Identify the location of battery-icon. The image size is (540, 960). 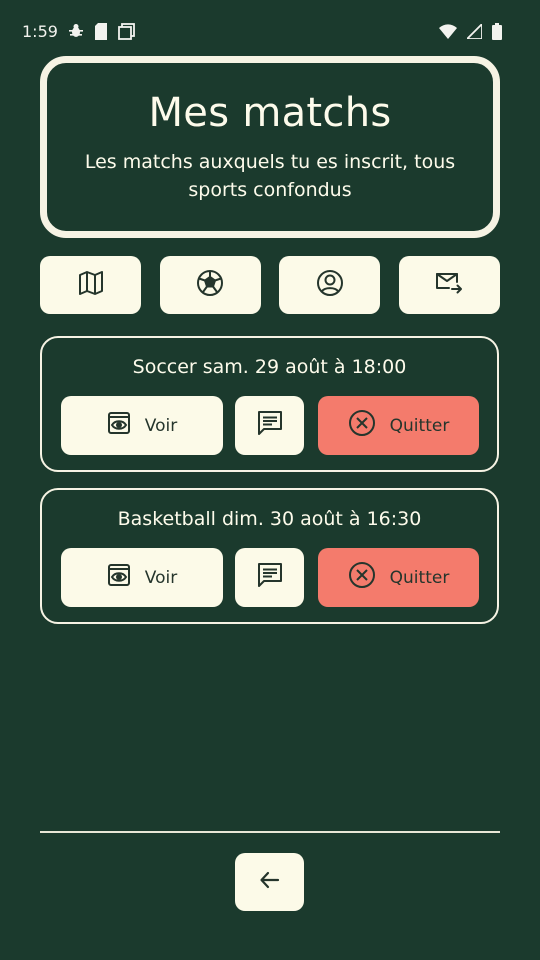
(497, 31).